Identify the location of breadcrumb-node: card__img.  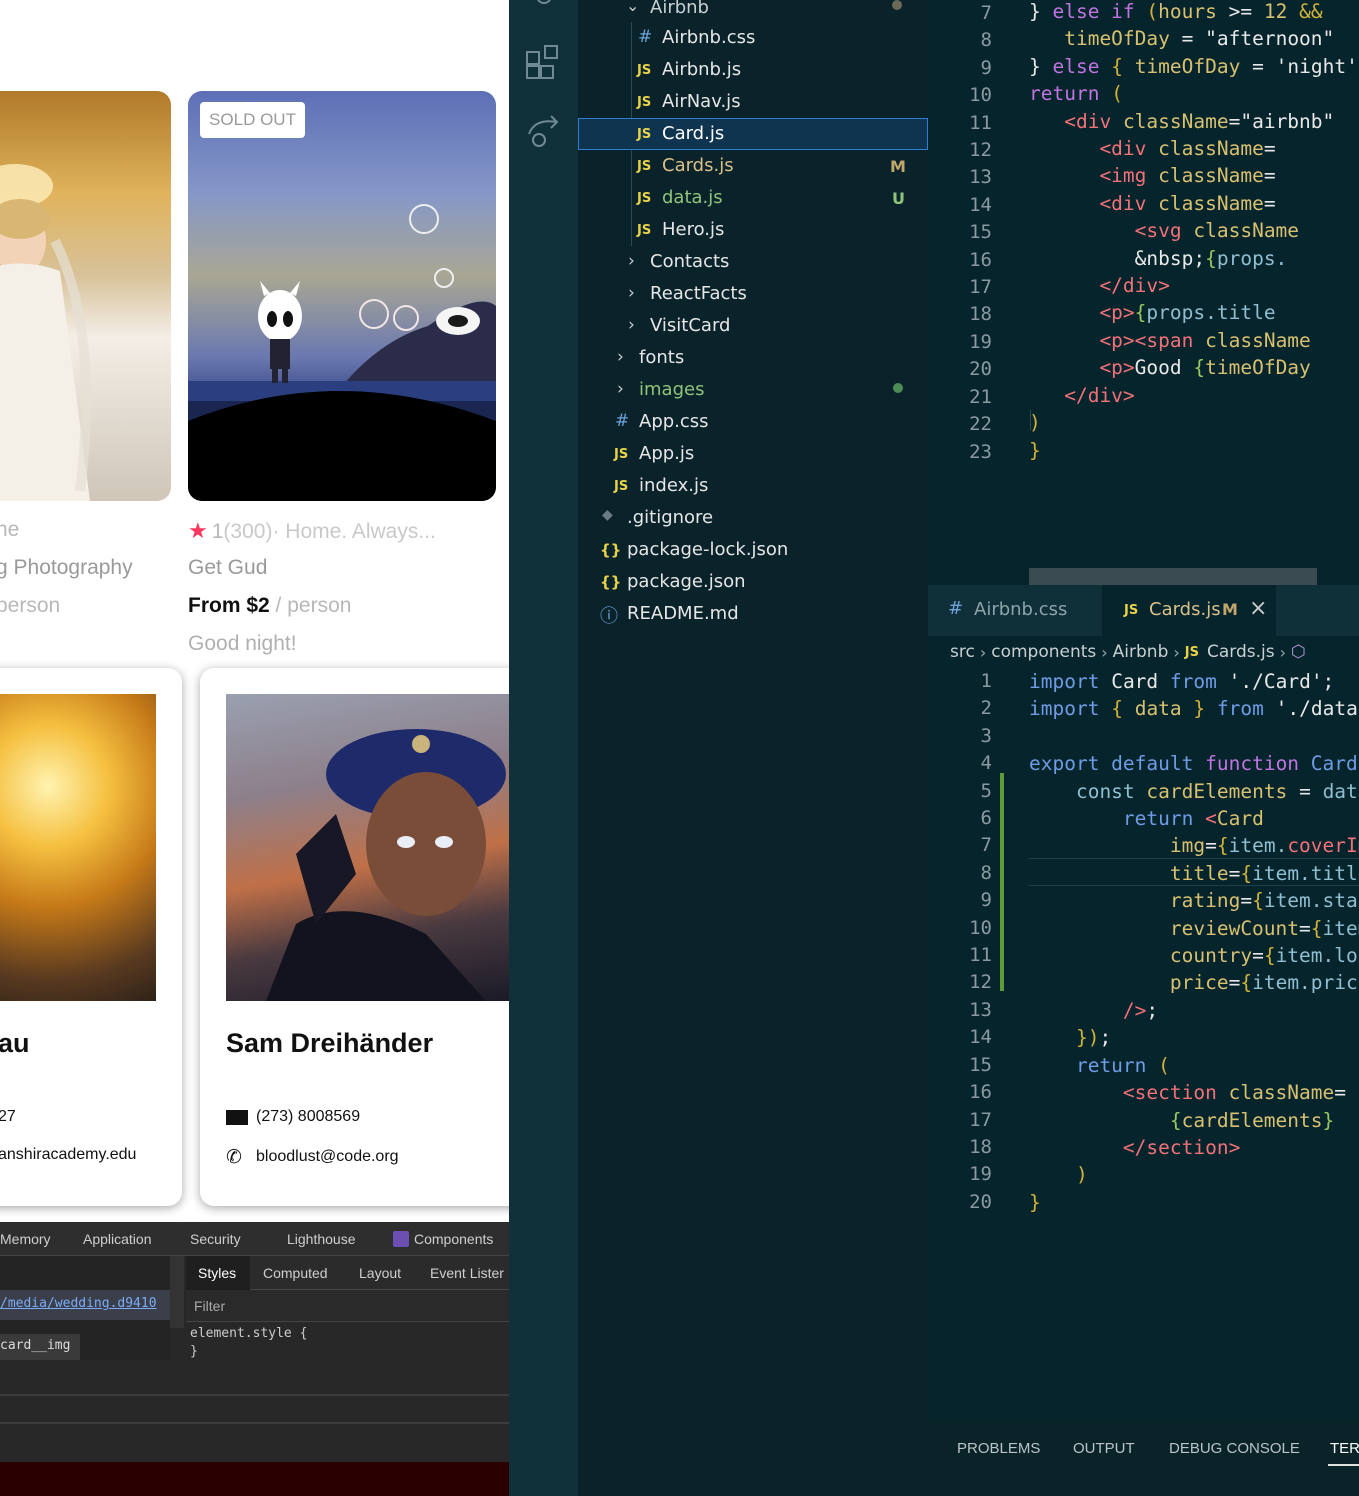
(40, 1347).